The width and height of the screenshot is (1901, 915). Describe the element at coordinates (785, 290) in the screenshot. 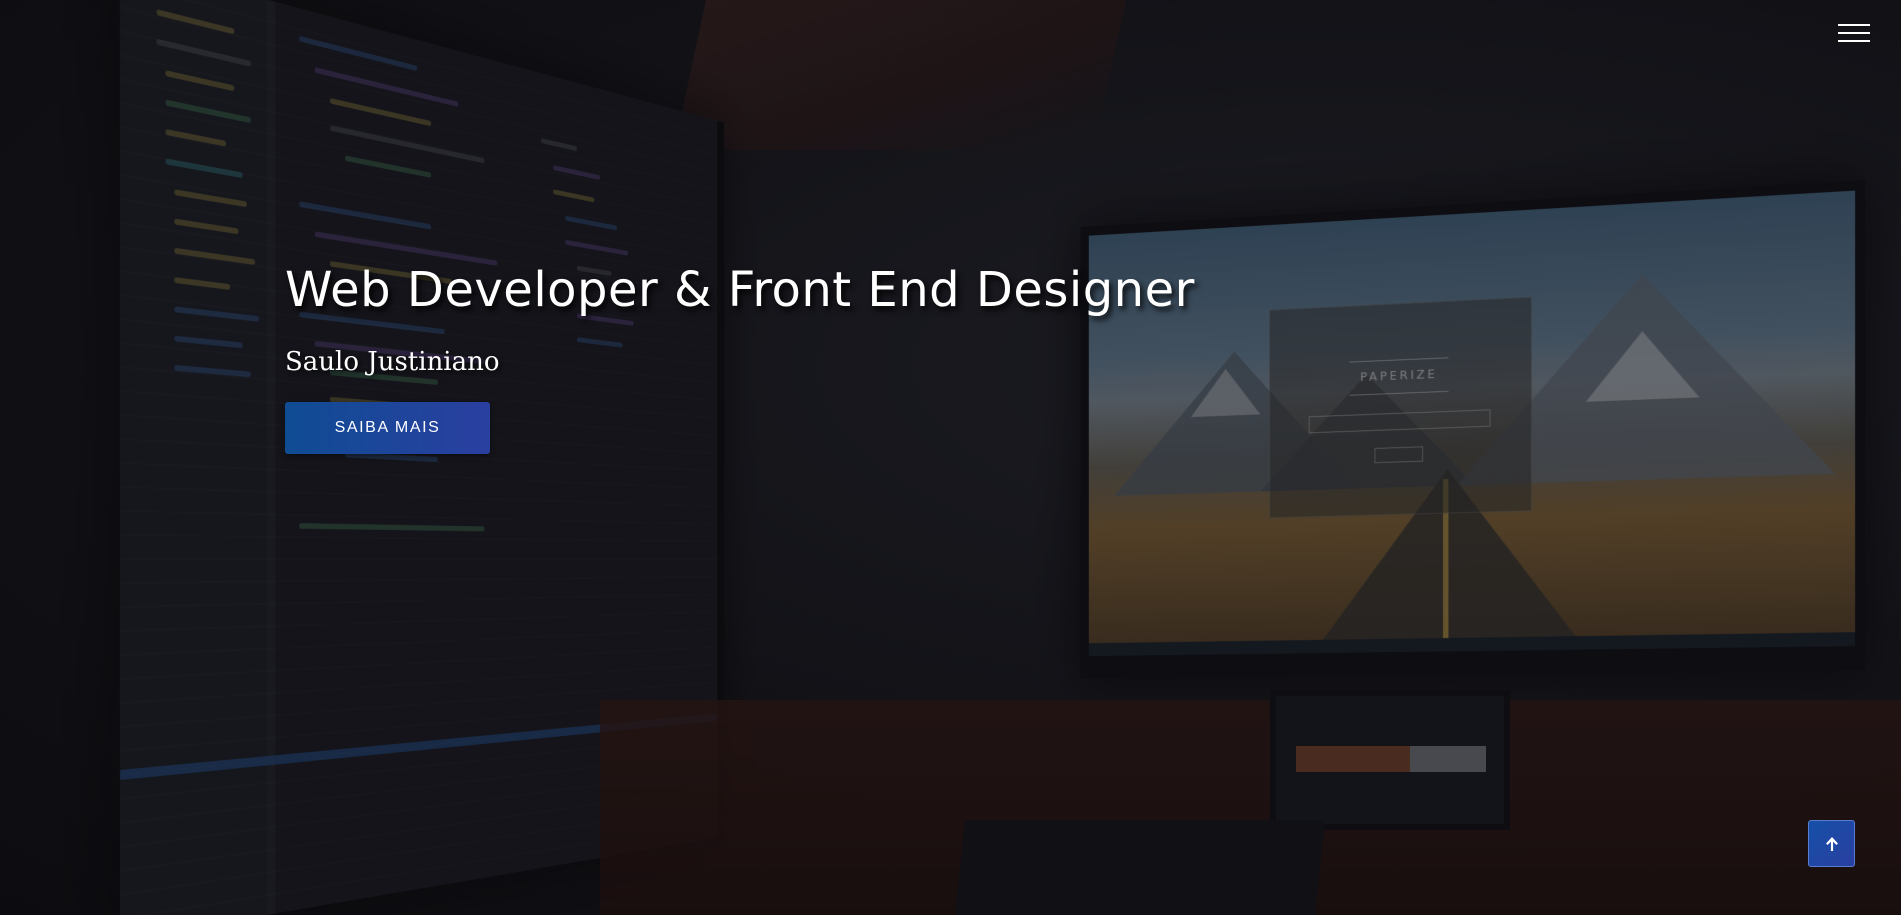

I see `hero-title: Web Developer & Front End Designer` at that location.